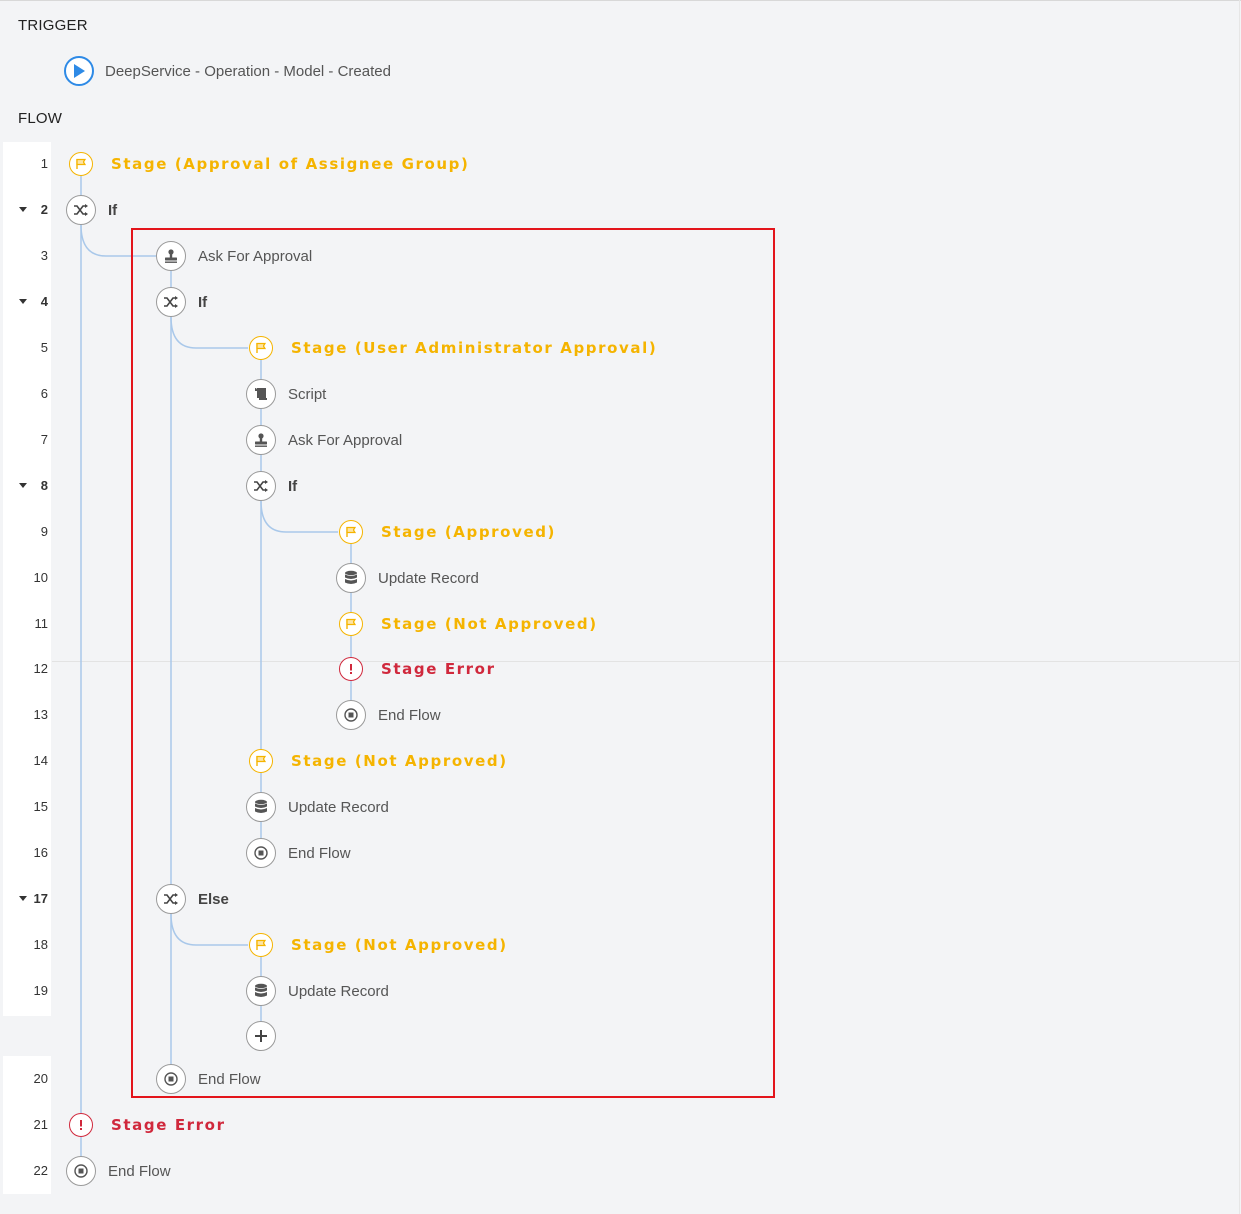 This screenshot has height=1214, width=1241. Describe the element at coordinates (168, 1125) in the screenshot. I see `step-label: Stage Error` at that location.